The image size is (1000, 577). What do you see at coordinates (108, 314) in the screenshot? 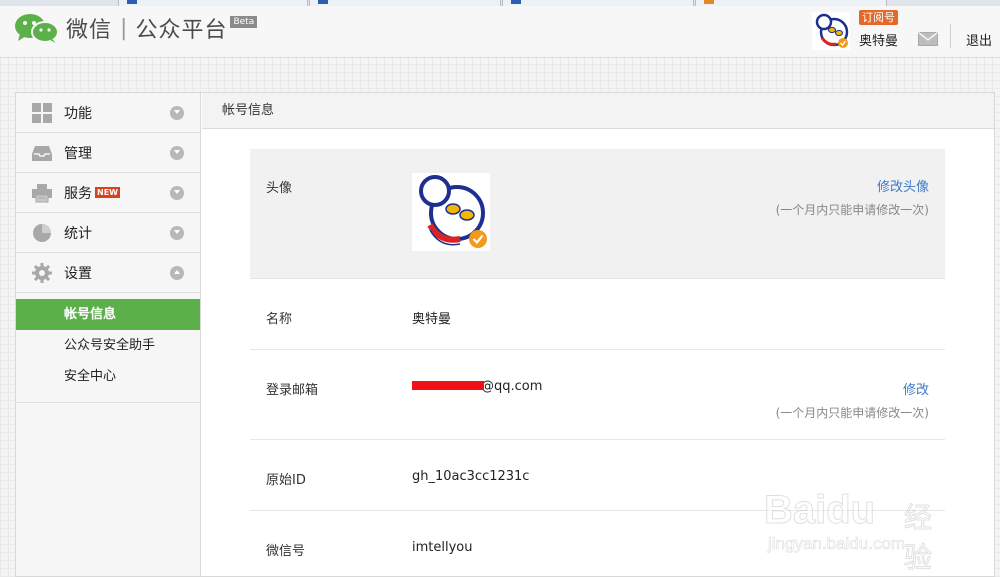
I see `sidebar-subitem-account-info: 帐号信息` at bounding box center [108, 314].